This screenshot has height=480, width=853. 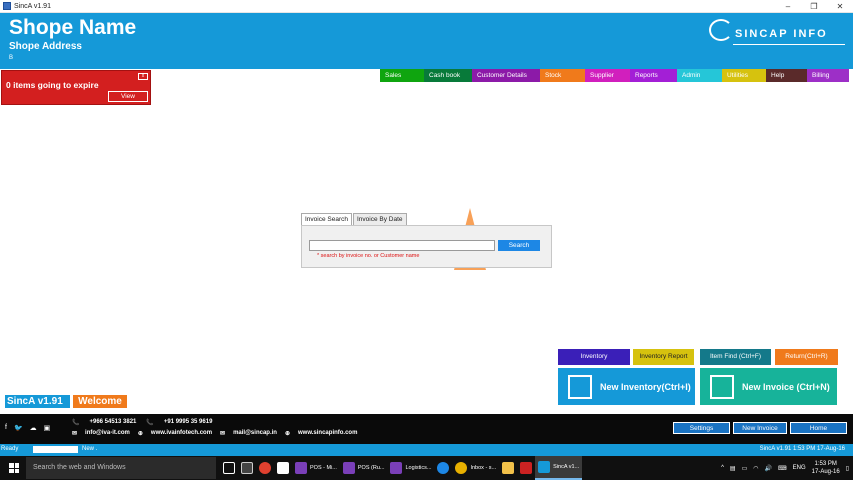 What do you see at coordinates (402, 245) in the screenshot?
I see `invoice-search-input` at bounding box center [402, 245].